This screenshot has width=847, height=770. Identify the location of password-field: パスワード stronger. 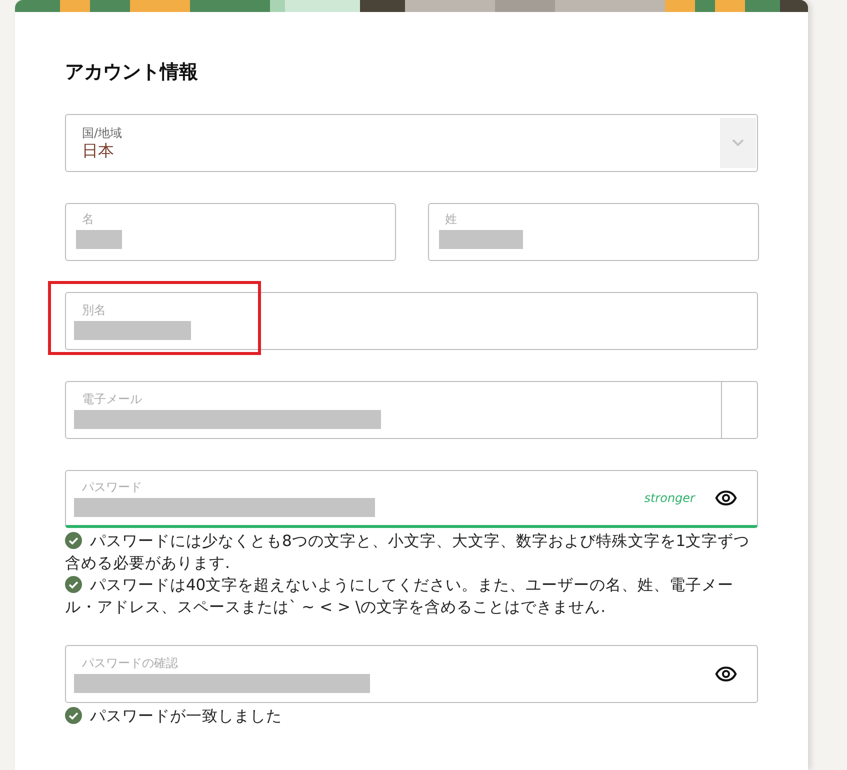
(411, 499).